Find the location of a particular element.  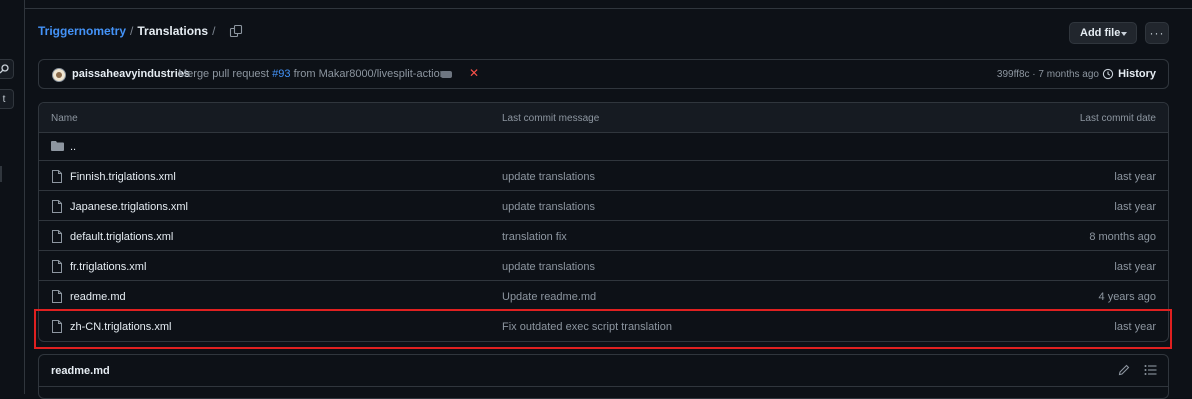

commit-message-prefix: Merge pull request is located at coordinates (225, 74).